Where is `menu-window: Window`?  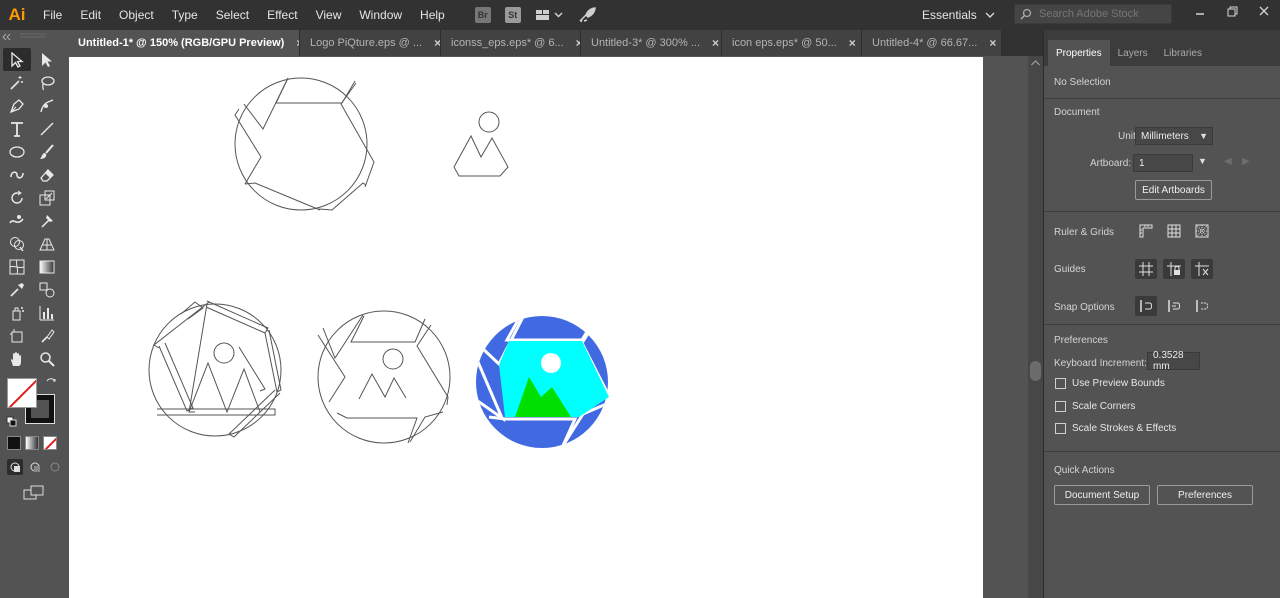 menu-window: Window is located at coordinates (380, 15).